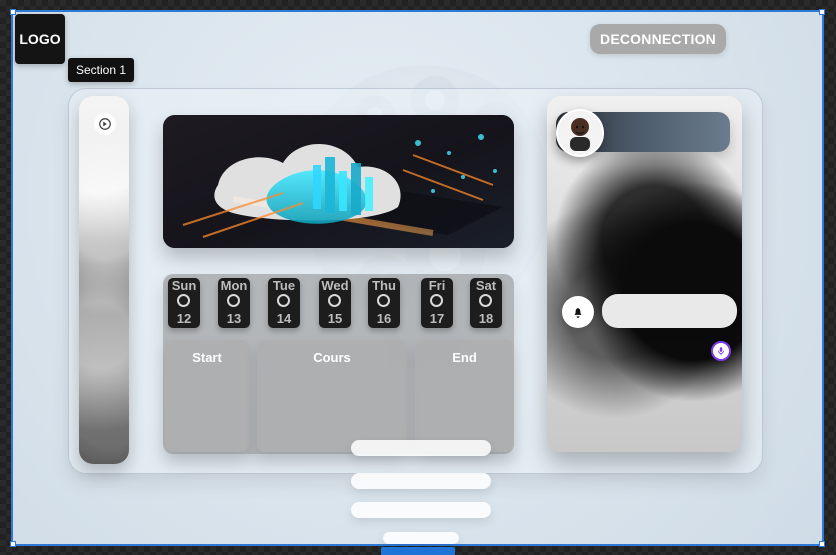  I want to click on end-column-label: End, so click(464, 357).